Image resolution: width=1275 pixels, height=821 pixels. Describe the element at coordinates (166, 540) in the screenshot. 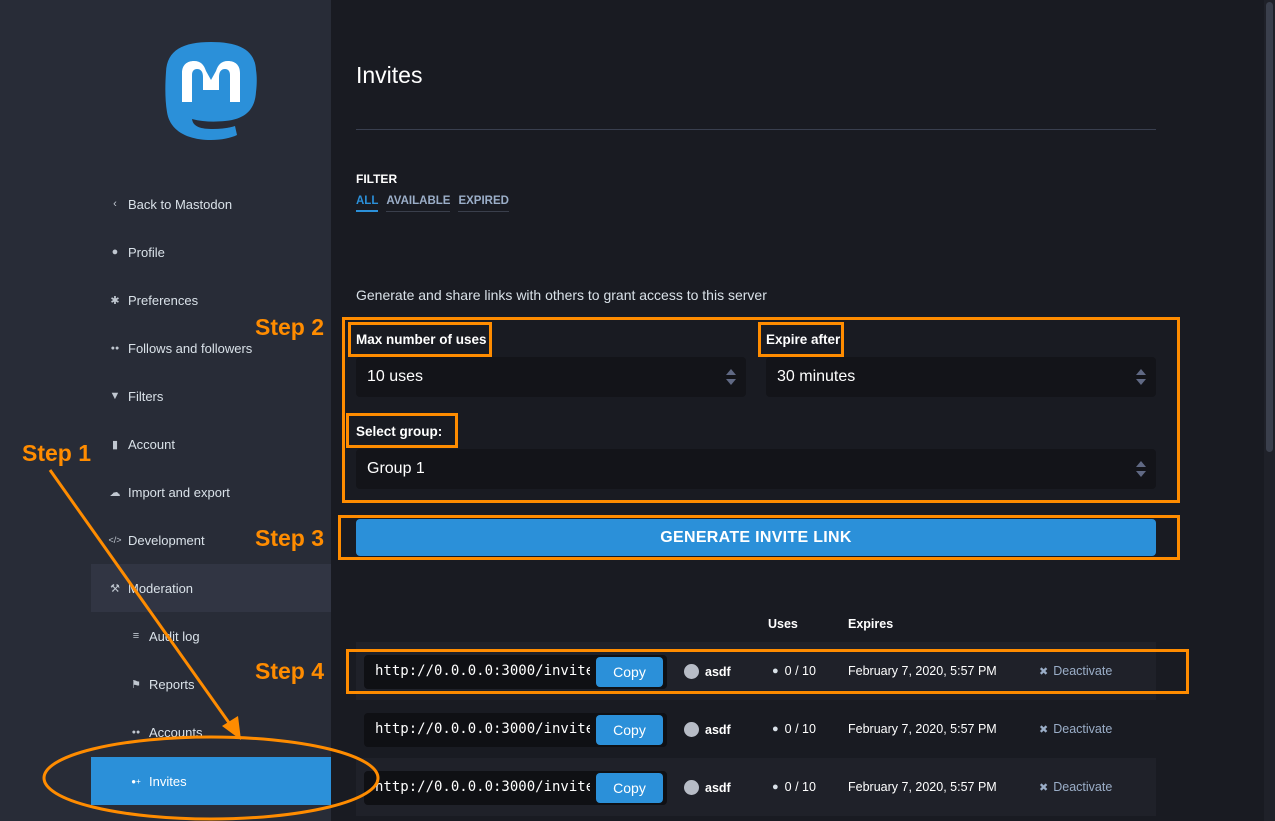

I see `sidebar-item-label: Development` at that location.